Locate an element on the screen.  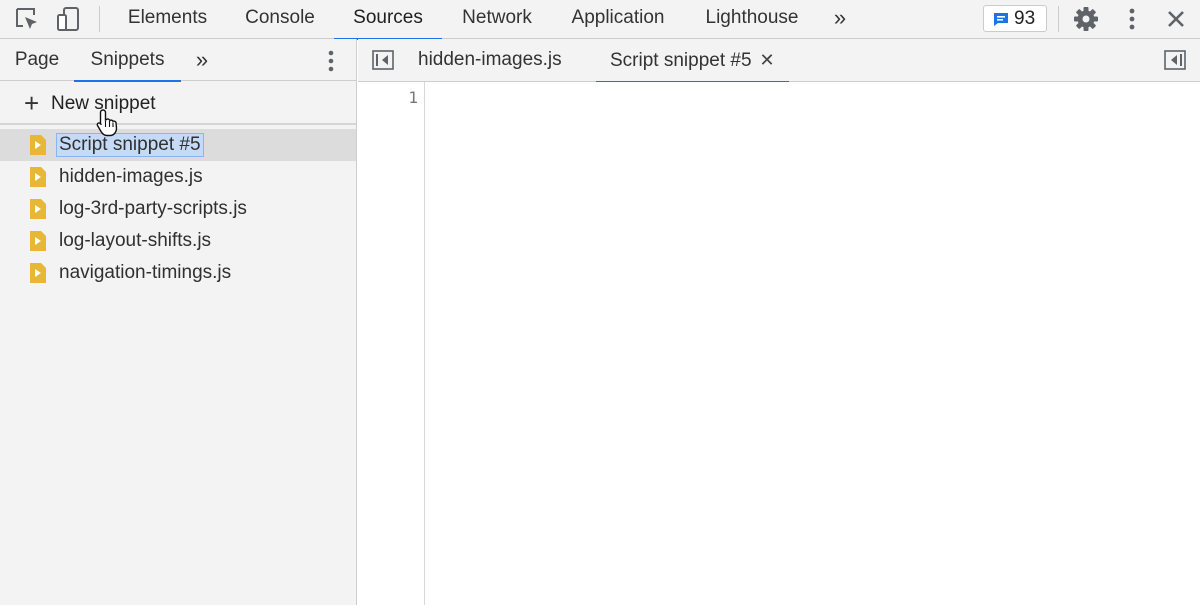
vertical-ellipsis-icon is located at coordinates (1132, 19).